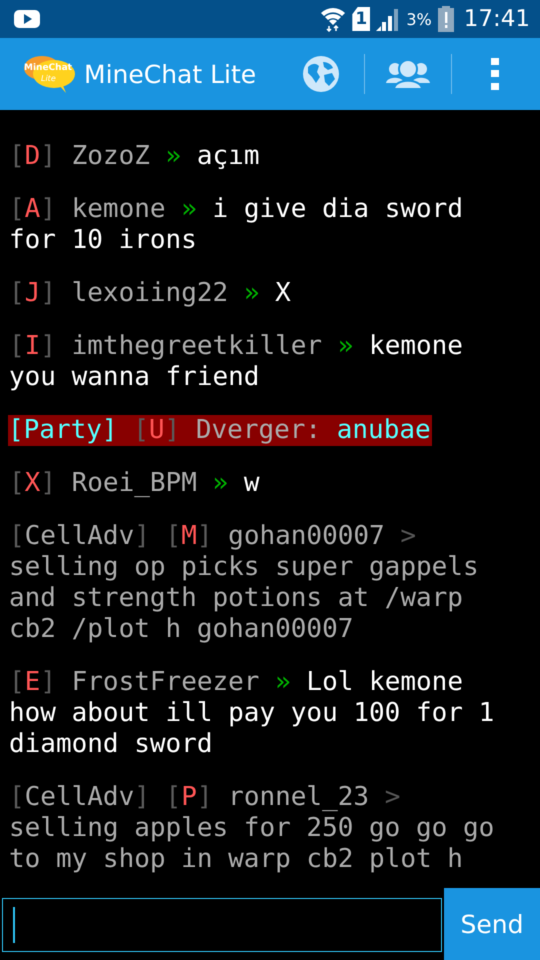  Describe the element at coordinates (170, 74) in the screenshot. I see `app-title: MineChat Lite` at that location.